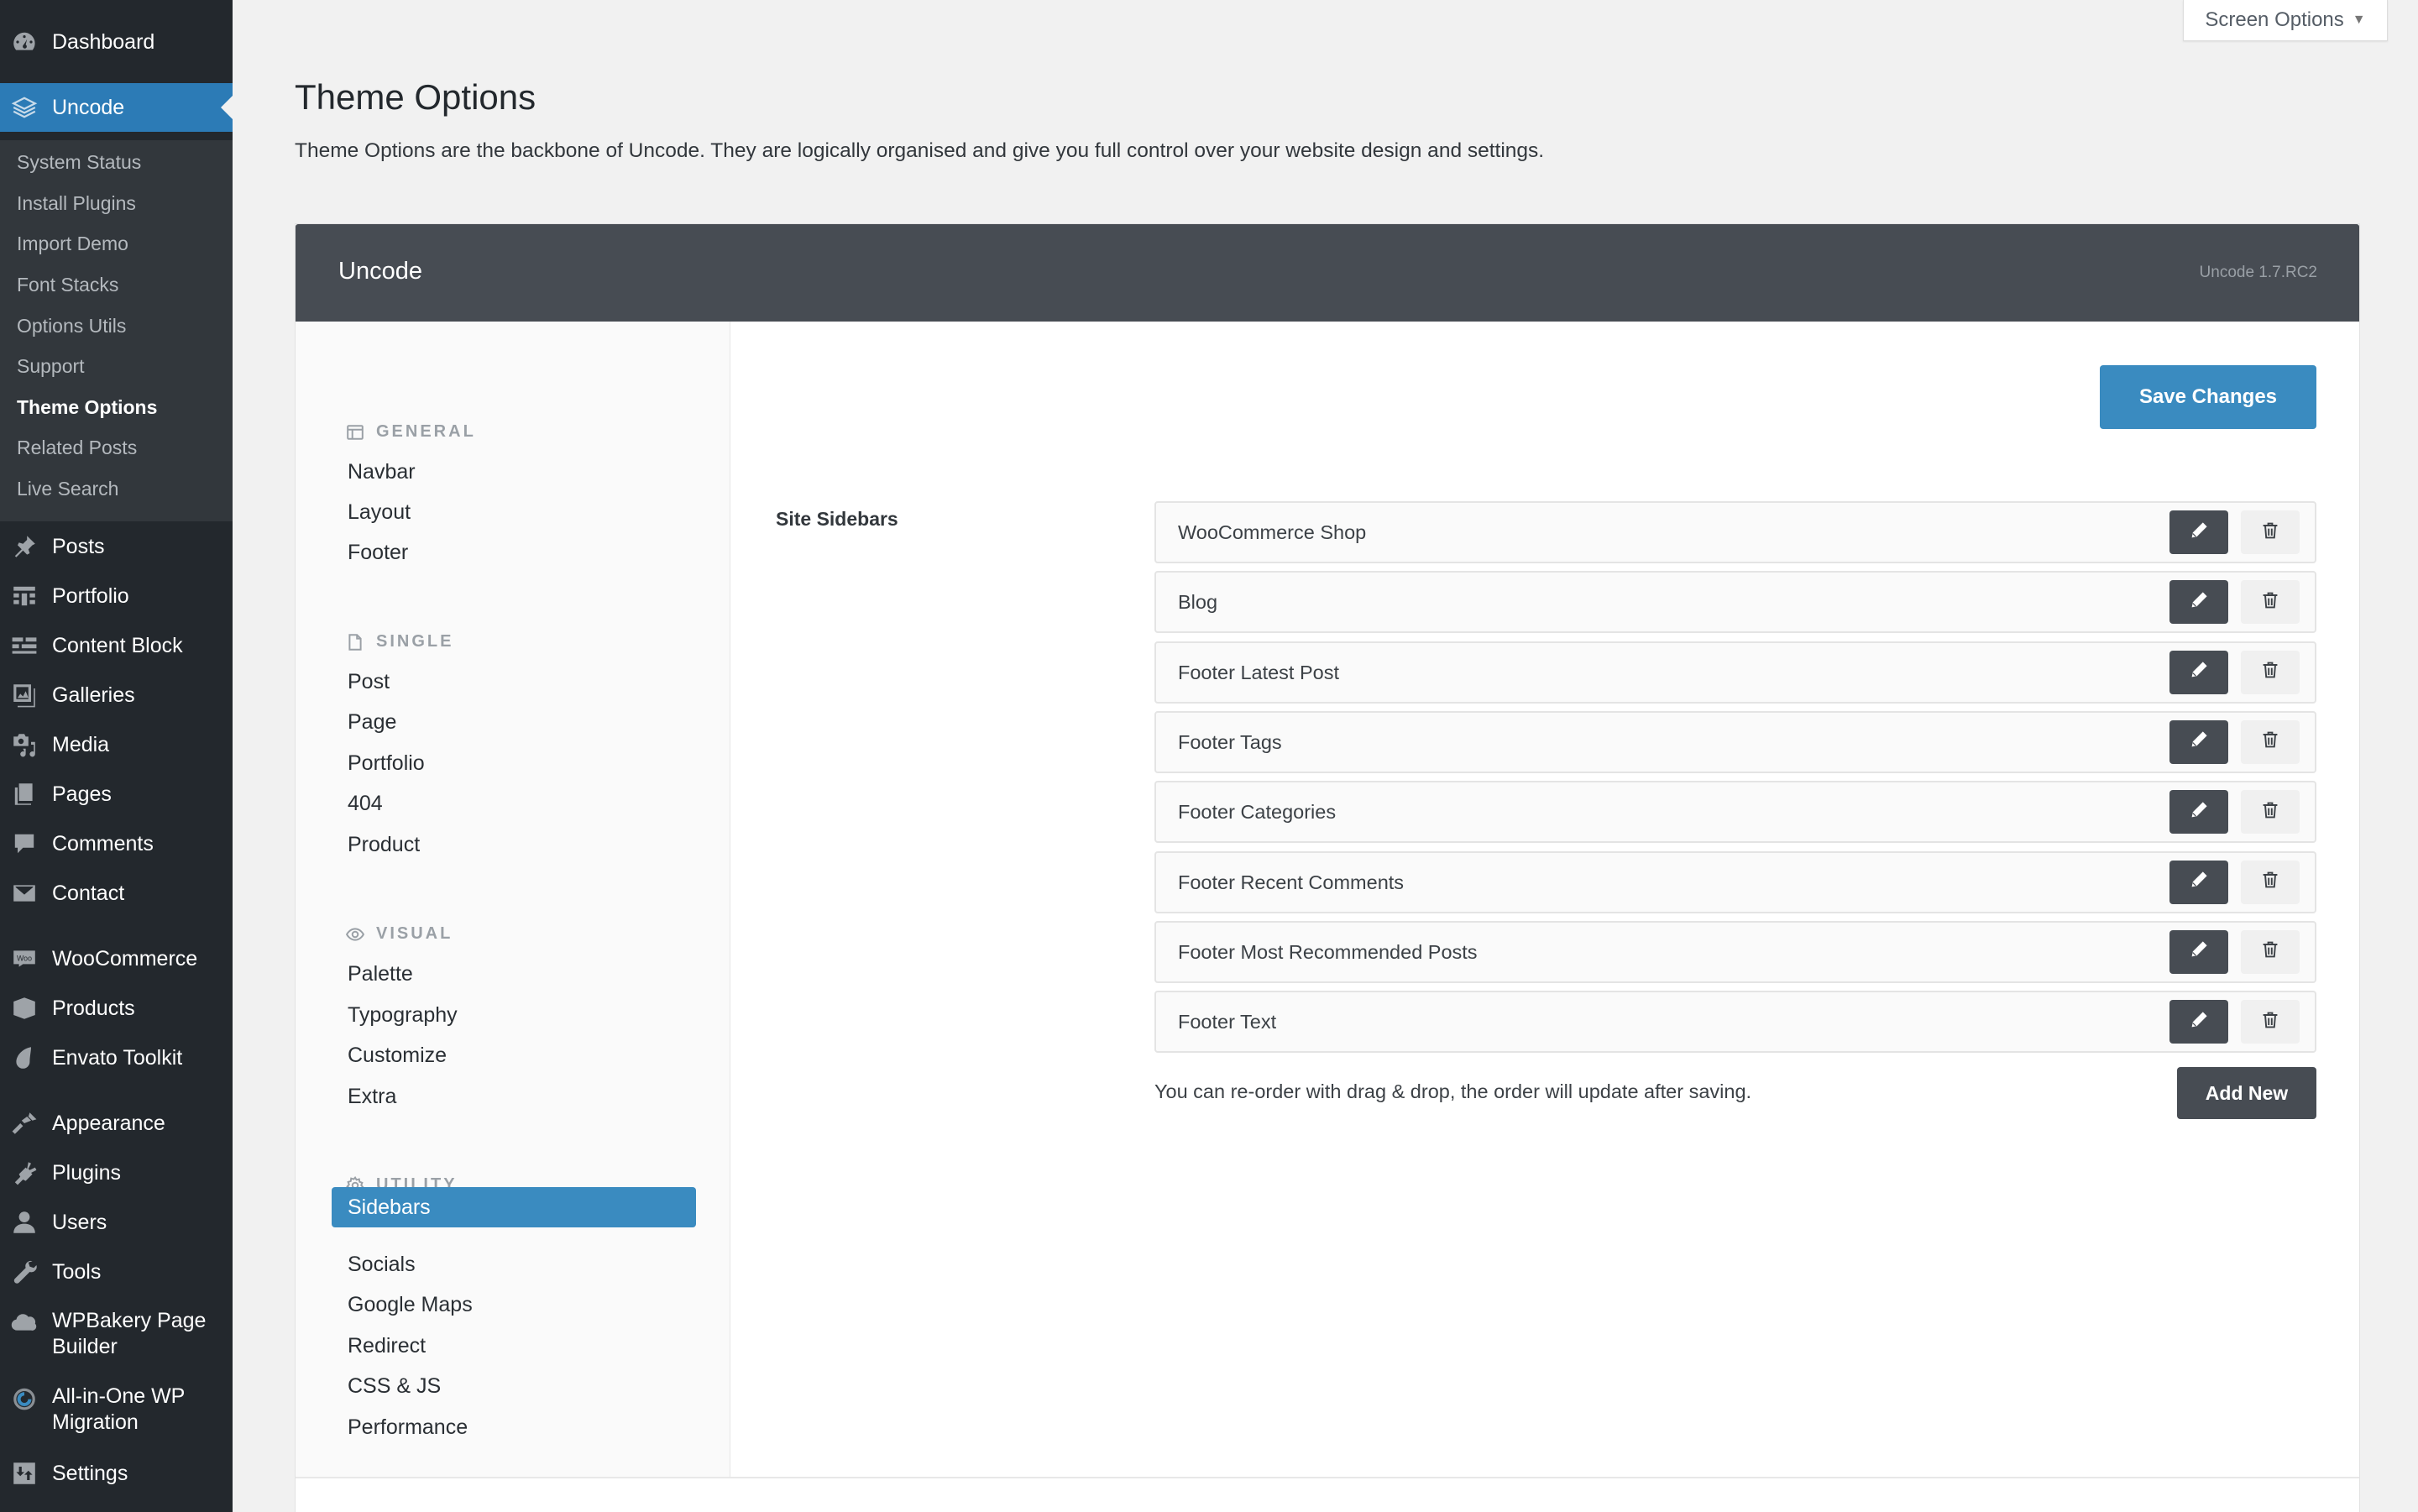 The image size is (2418, 1512). Describe the element at coordinates (79, 162) in the screenshot. I see `submenu-item: System Status` at that location.